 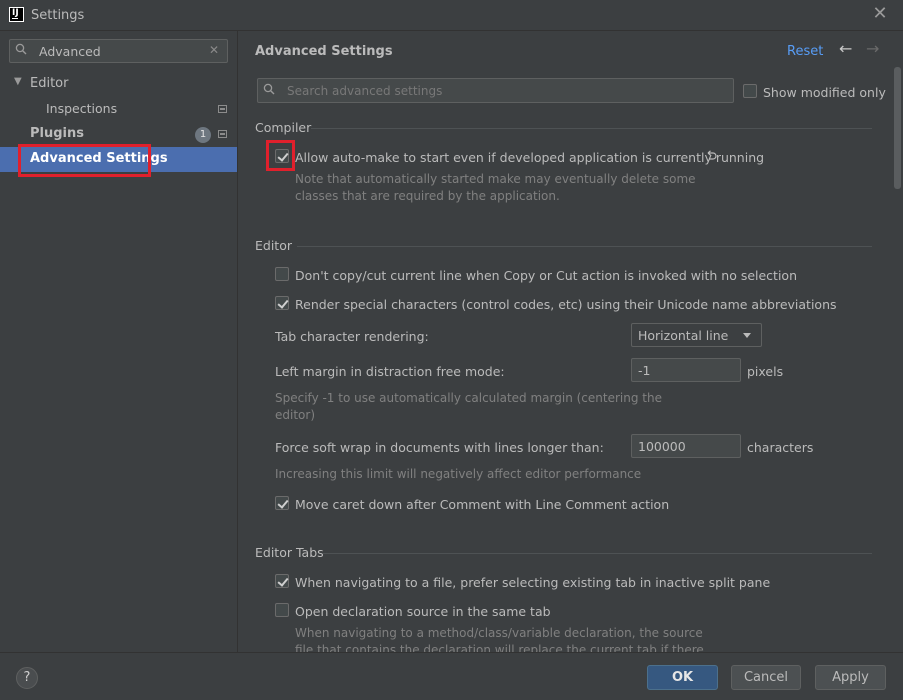 I want to click on section-editor-tabs: Editor Tabs, so click(x=563, y=552).